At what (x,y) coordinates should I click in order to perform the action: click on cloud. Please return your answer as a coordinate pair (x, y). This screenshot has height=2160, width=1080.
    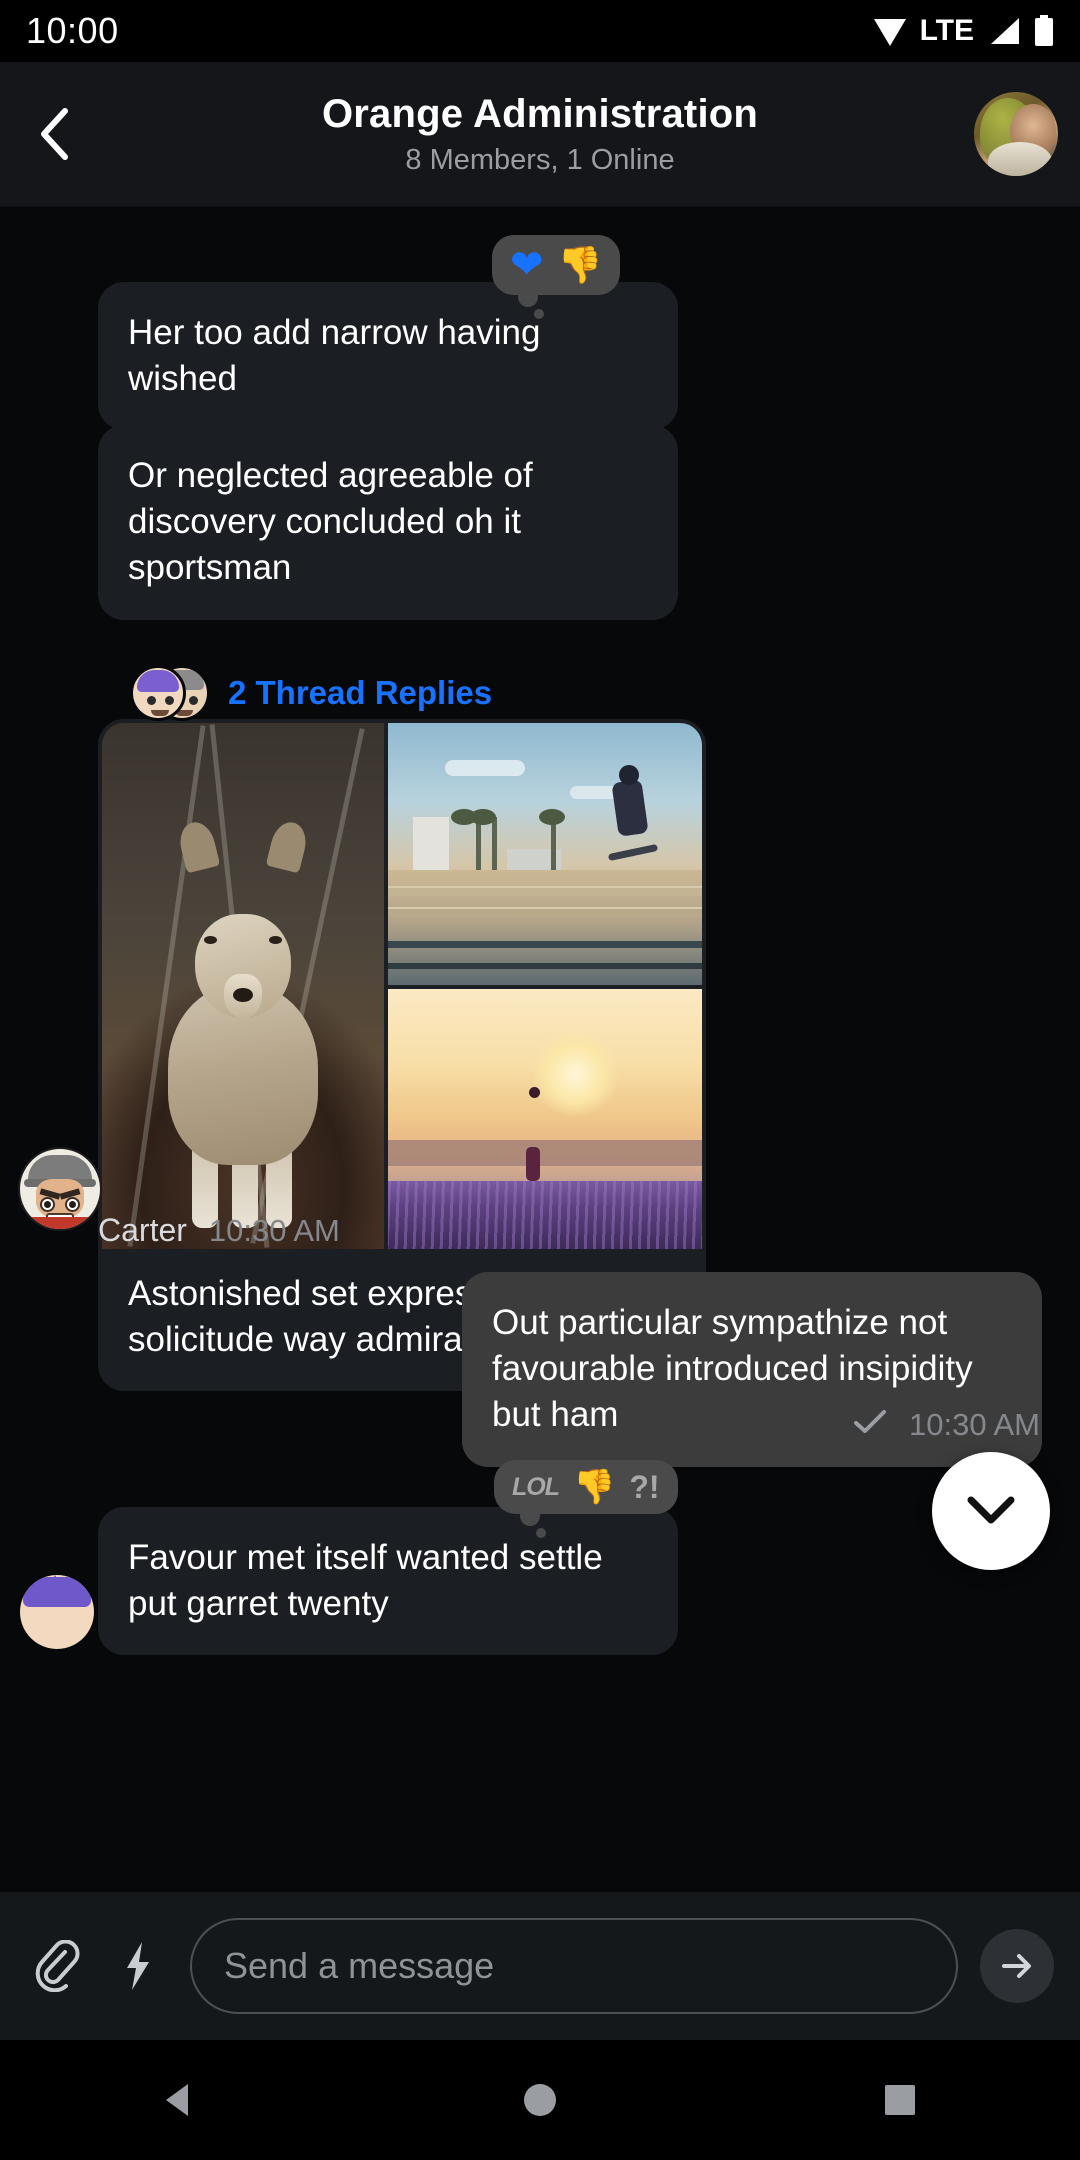
    Looking at the image, I should click on (484, 767).